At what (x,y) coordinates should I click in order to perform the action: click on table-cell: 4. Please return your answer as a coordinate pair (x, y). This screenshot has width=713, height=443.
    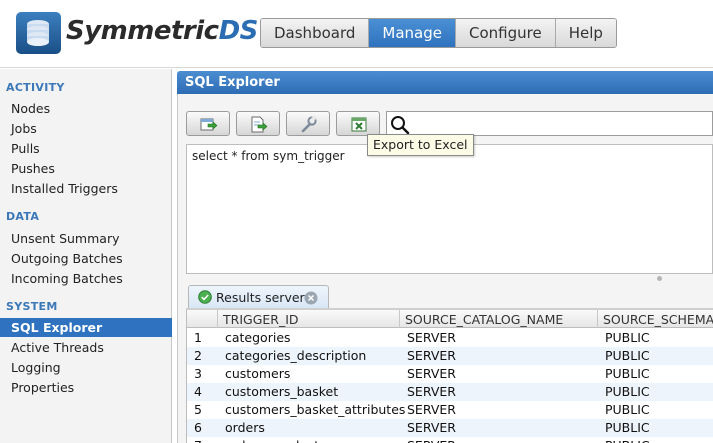
    Looking at the image, I should click on (198, 391).